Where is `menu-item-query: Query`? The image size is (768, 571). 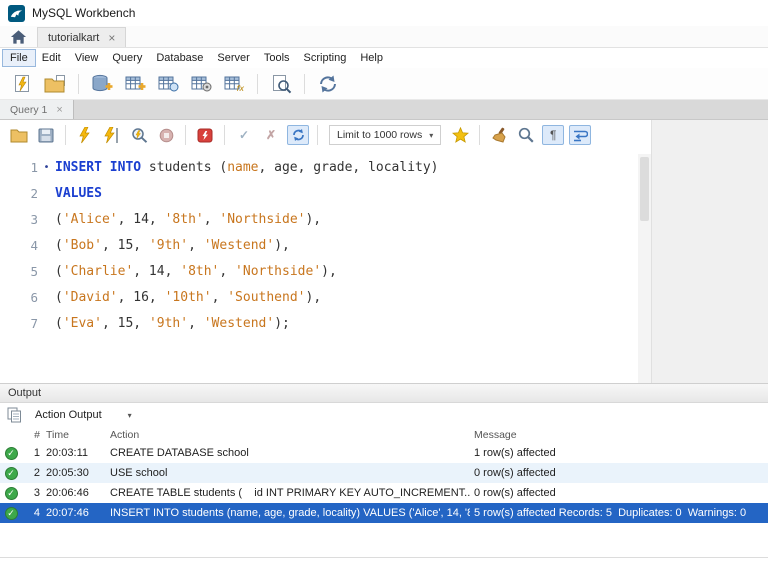
menu-item-query: Query is located at coordinates (127, 58).